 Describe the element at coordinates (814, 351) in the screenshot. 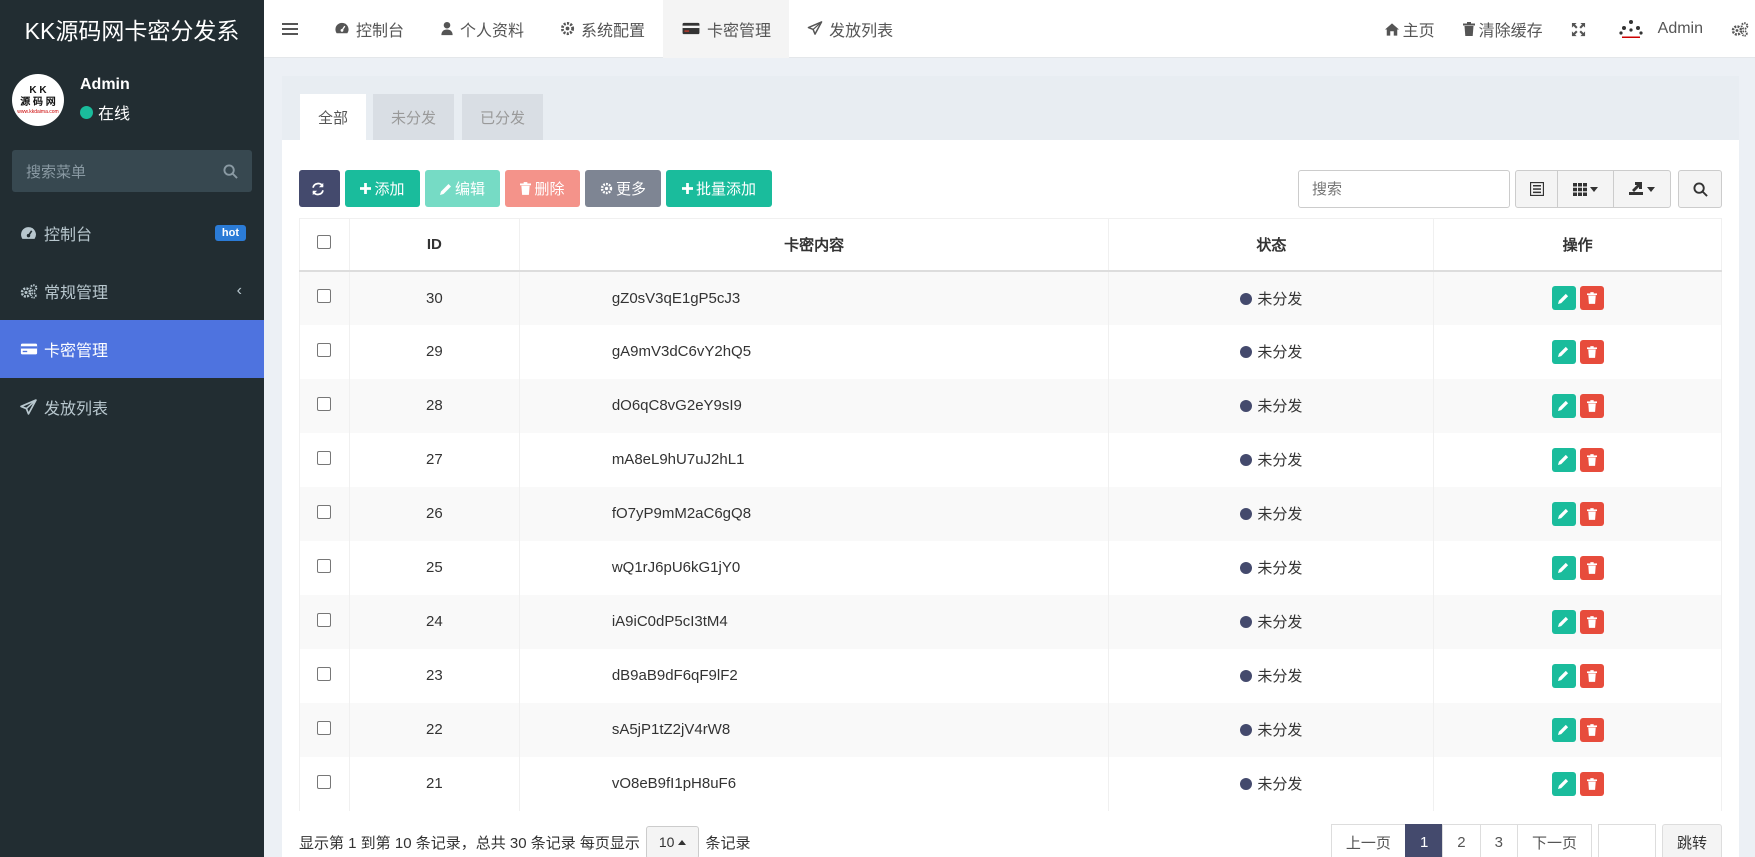

I see `row-content: gA9mV3dC6vY2hQ5` at that location.